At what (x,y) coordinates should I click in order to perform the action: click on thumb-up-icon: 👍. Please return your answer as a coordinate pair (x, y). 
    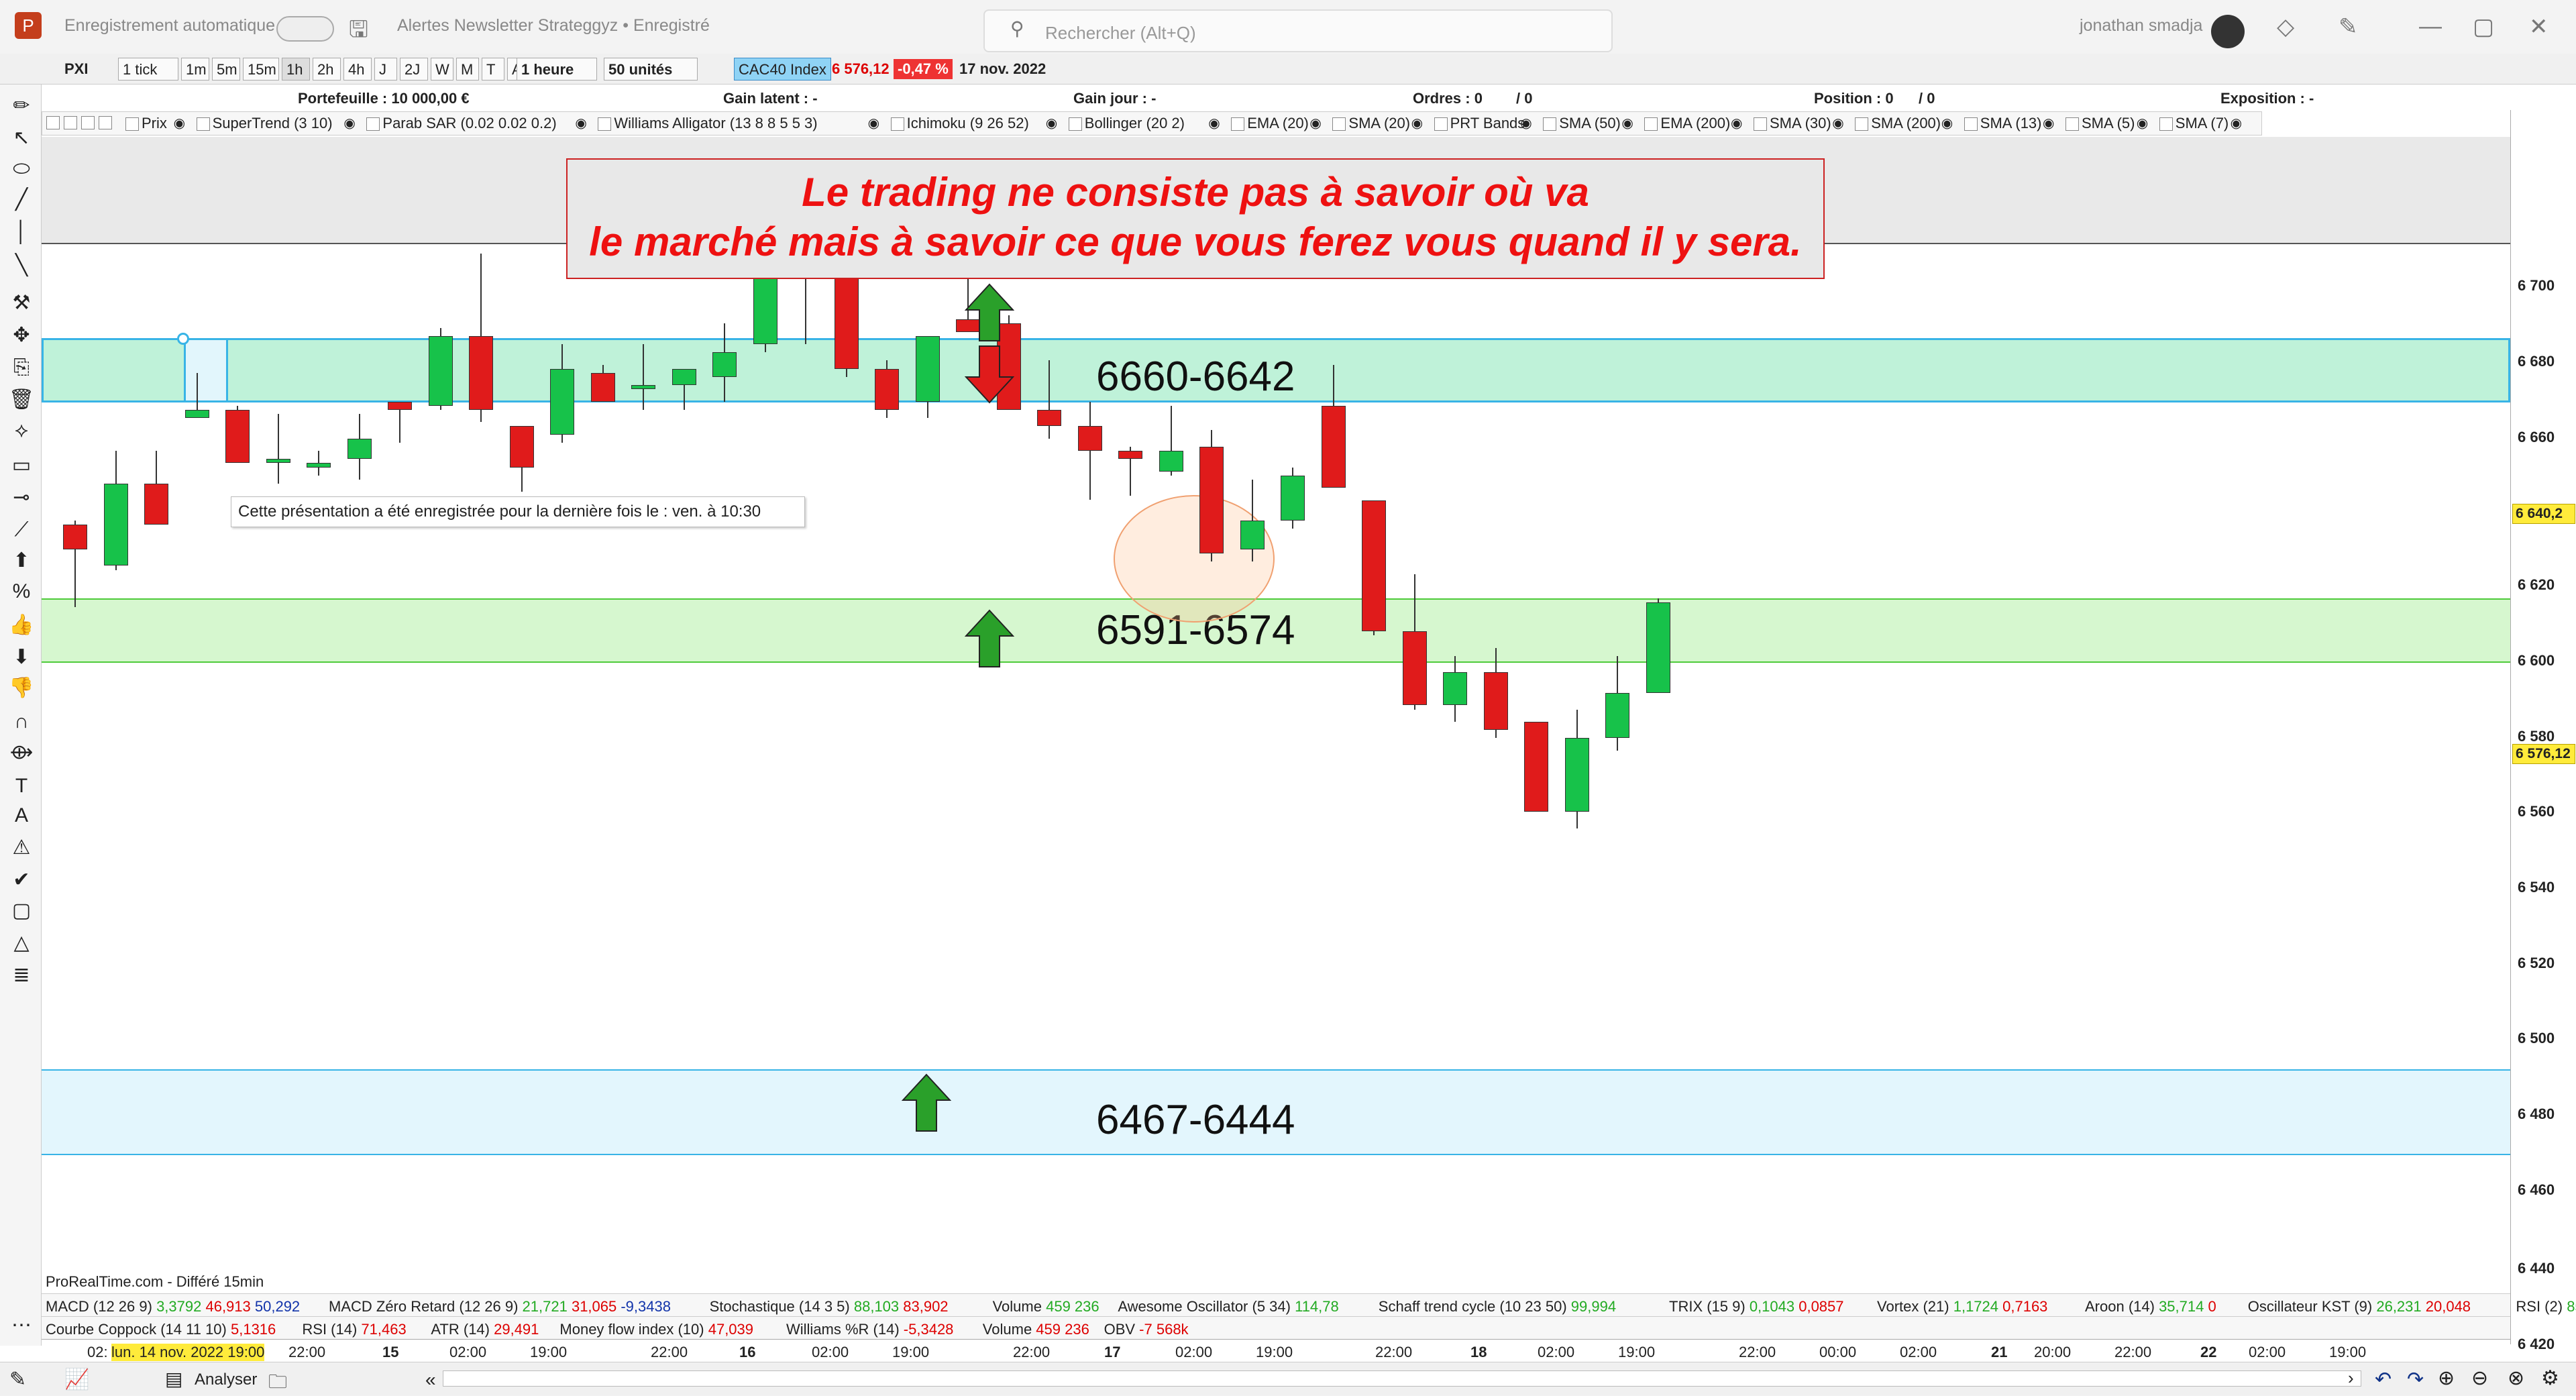
    Looking at the image, I should click on (21, 625).